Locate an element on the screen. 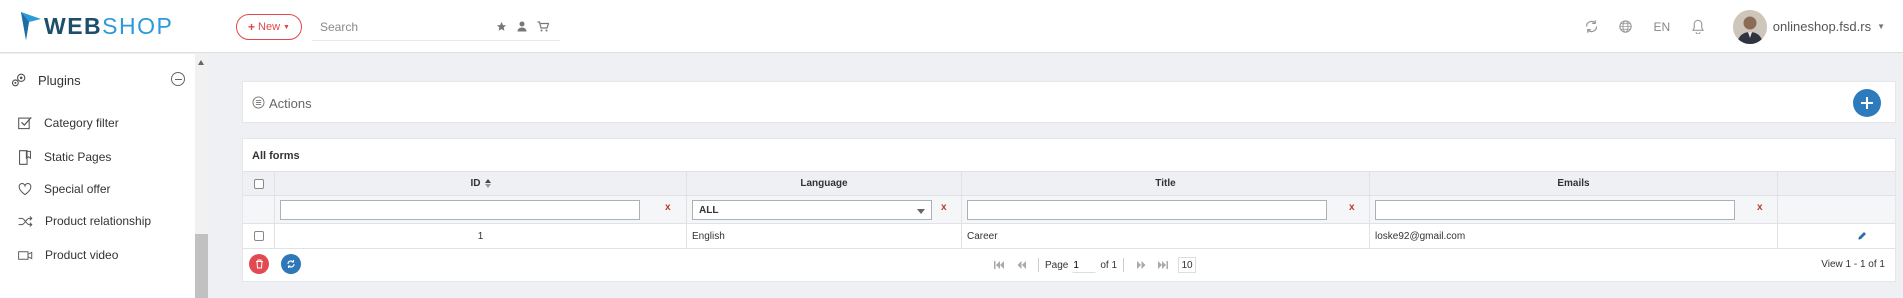 Image resolution: width=1903 pixels, height=298 pixels. table-row: 1 English Career loske92@gmail.com is located at coordinates (1069, 236).